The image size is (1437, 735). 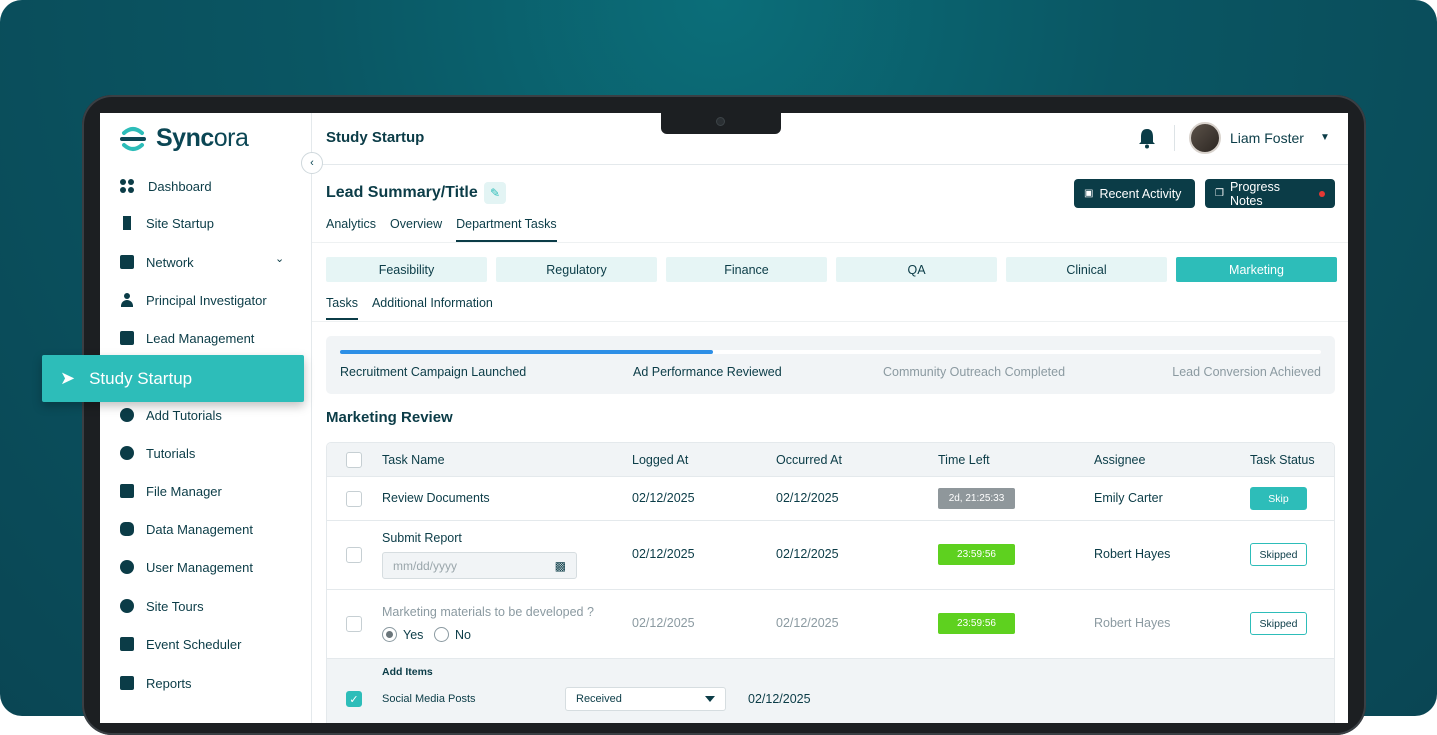 I want to click on no-radio, so click(x=441, y=634).